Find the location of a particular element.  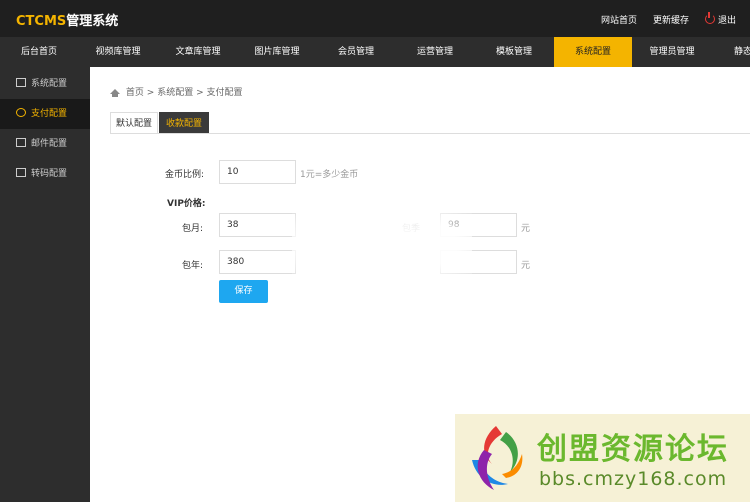

month-price-input is located at coordinates (257, 225).